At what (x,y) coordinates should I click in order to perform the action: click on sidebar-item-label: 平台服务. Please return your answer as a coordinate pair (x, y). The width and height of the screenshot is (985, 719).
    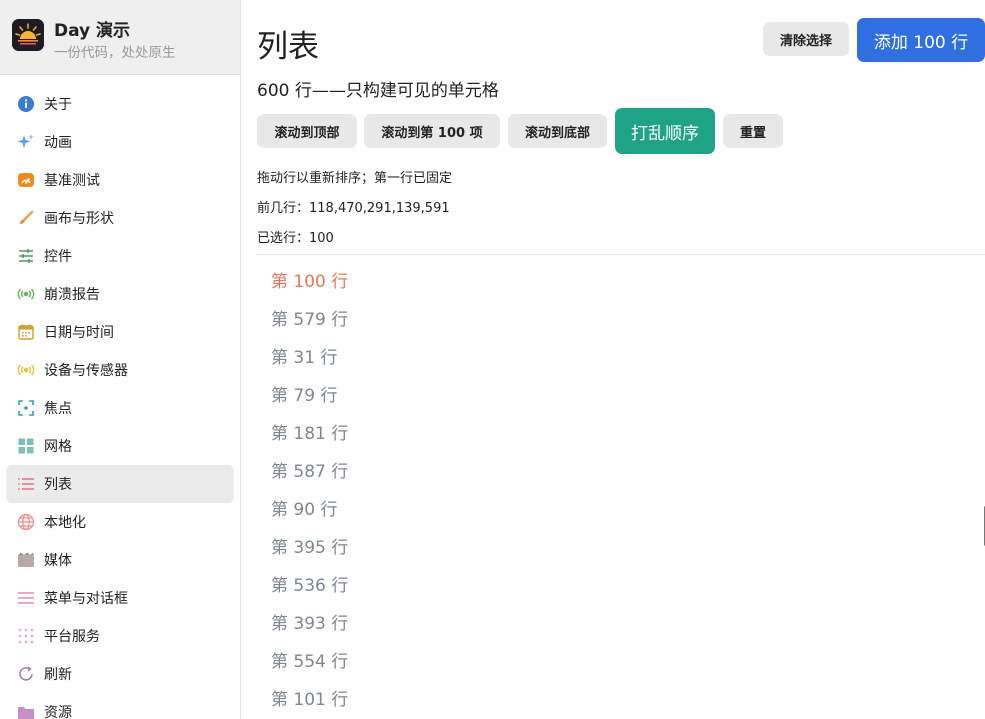
    Looking at the image, I should click on (72, 637).